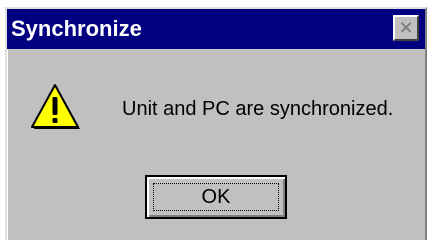  I want to click on close-button: ×, so click(406, 28).